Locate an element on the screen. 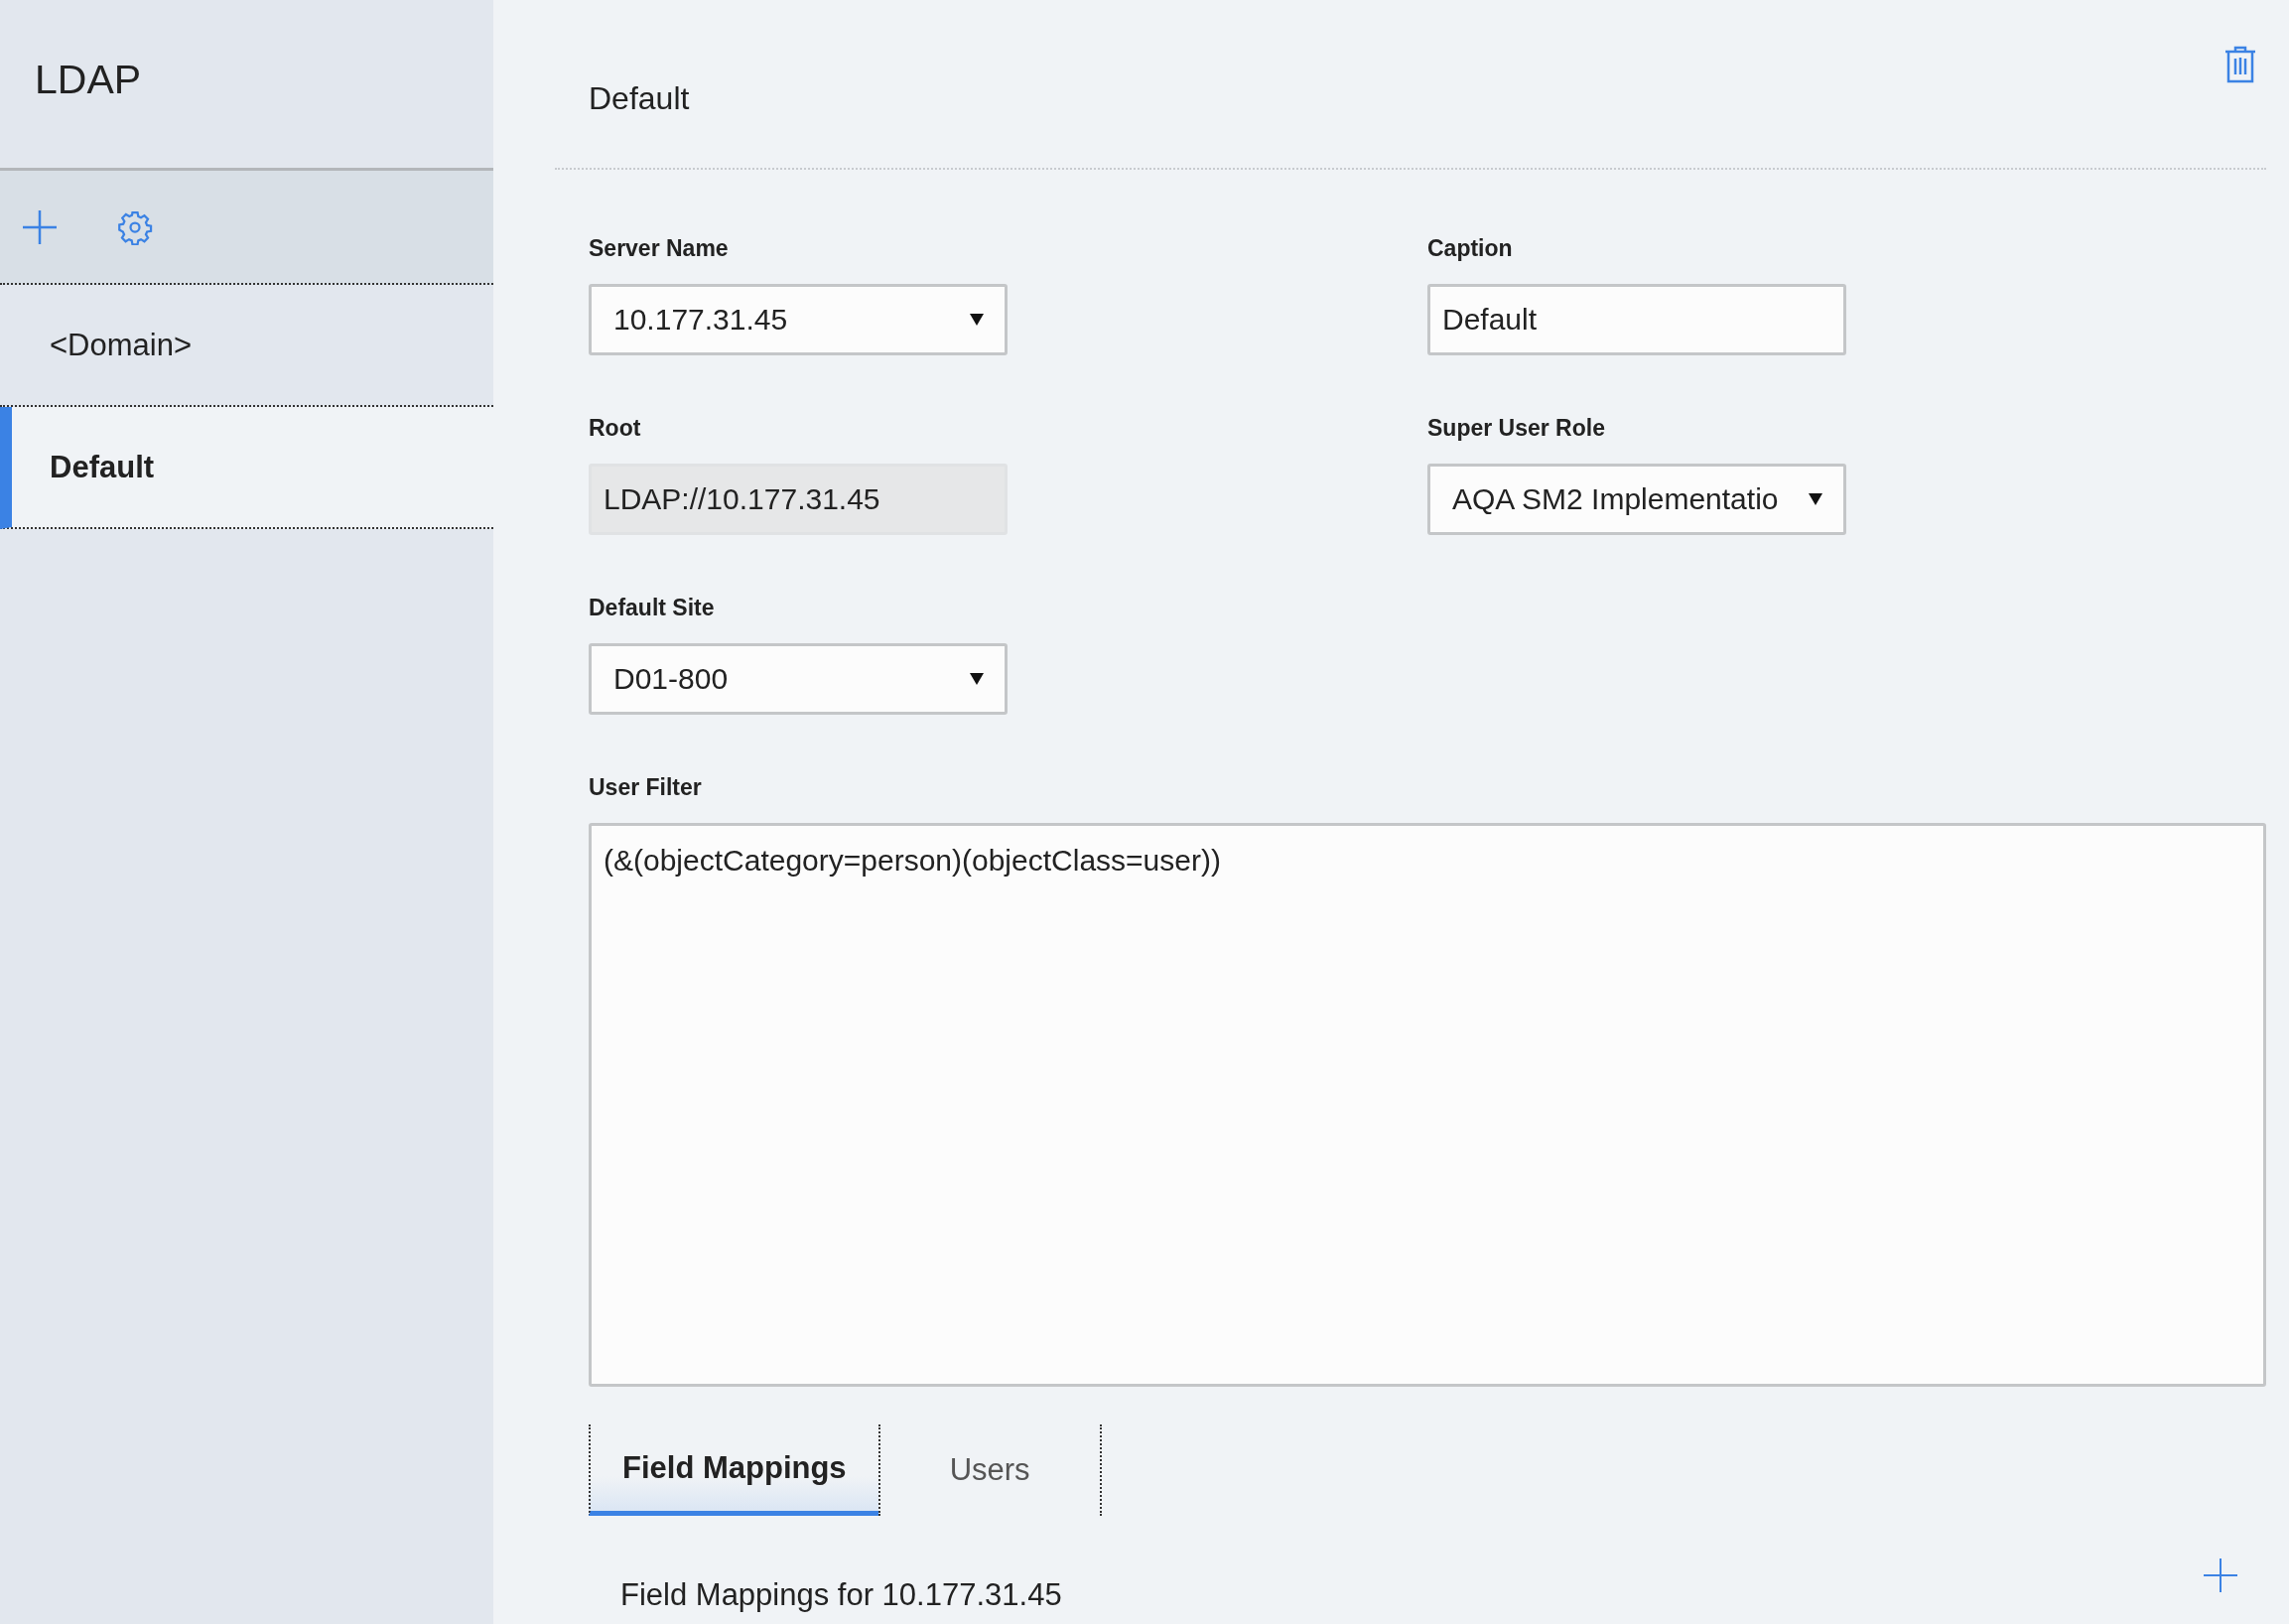  delete-icon is located at coordinates (2240, 64).